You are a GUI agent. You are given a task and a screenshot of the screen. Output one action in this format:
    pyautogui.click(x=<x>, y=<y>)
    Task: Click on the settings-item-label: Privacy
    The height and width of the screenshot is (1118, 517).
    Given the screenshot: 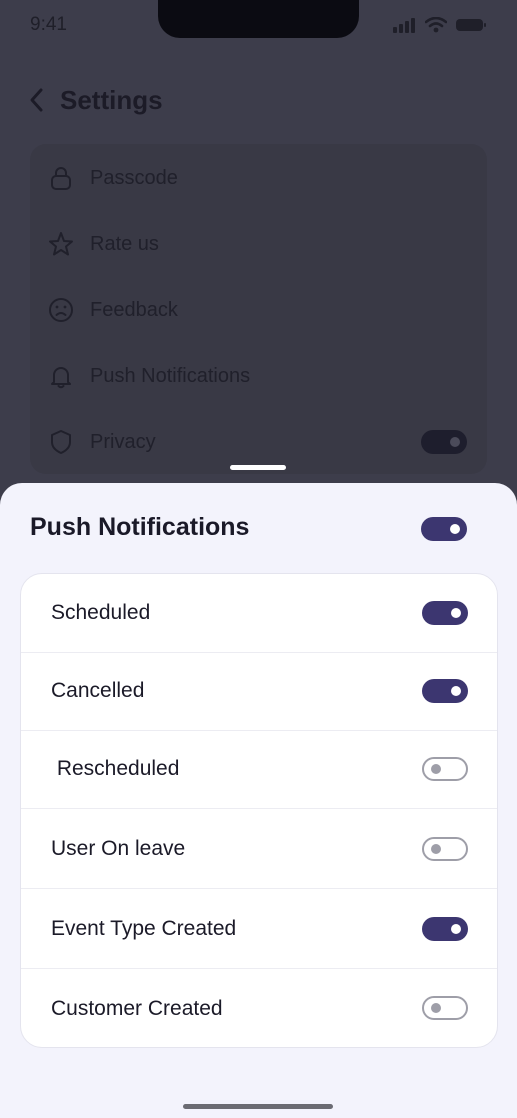 What is the action you would take?
    pyautogui.click(x=123, y=441)
    